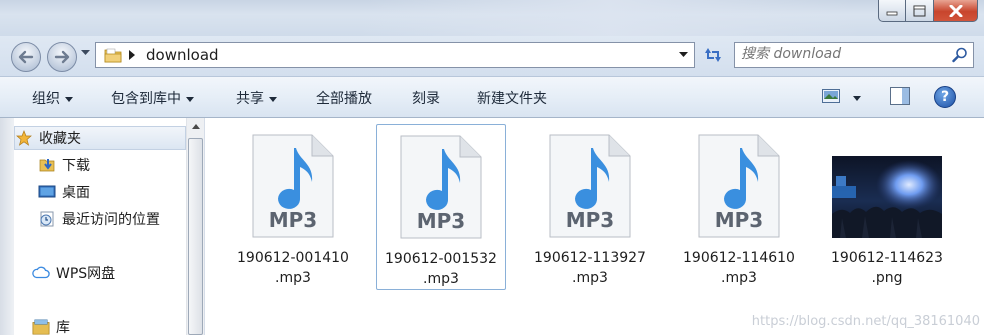 This screenshot has width=984, height=335. I want to click on organize-menu: 组织, so click(52, 98).